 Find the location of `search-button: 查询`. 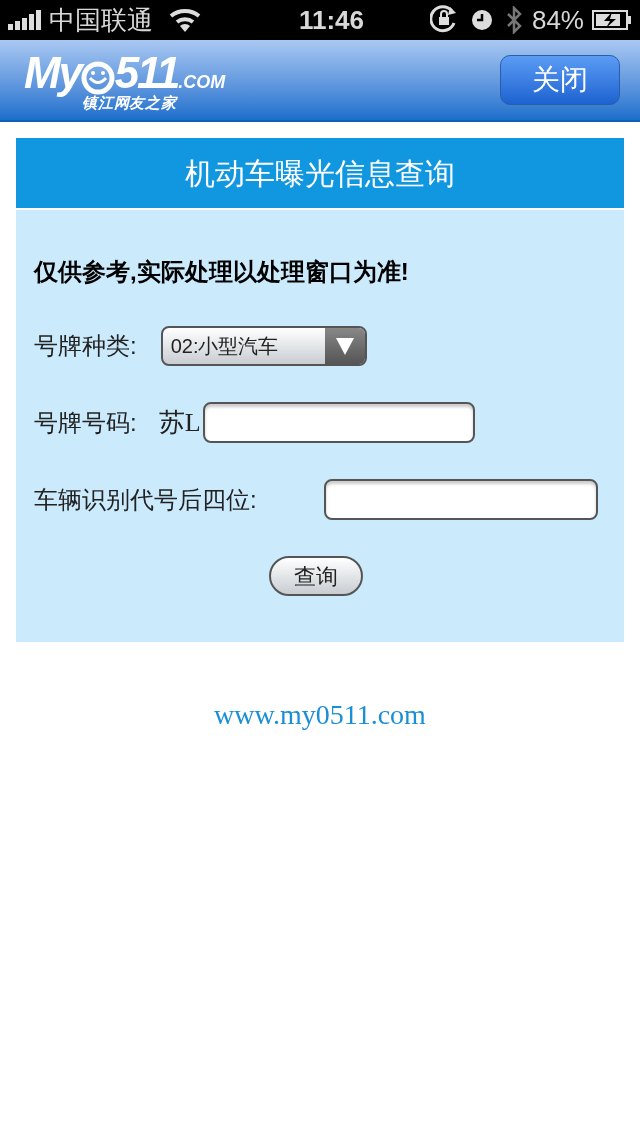

search-button: 查询 is located at coordinates (316, 576).